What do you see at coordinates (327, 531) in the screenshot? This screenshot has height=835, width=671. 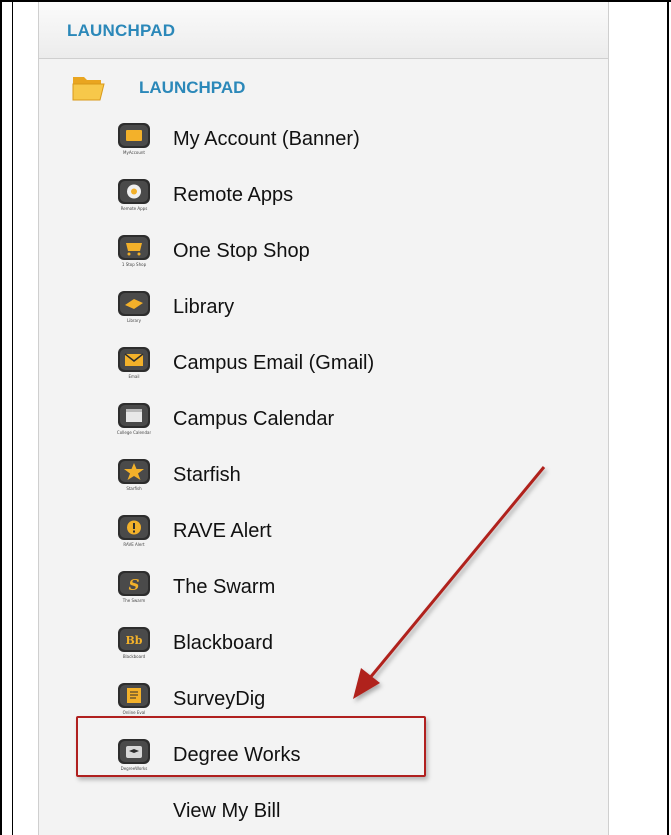 I see `launchpad-item-rave-alert: RAVE Alert RAVE Alert` at bounding box center [327, 531].